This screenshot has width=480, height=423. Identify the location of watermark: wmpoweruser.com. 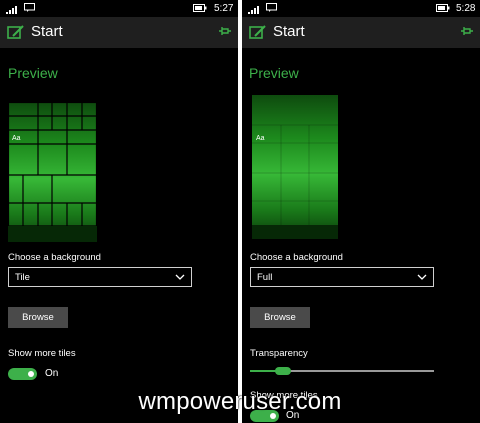
(240, 401).